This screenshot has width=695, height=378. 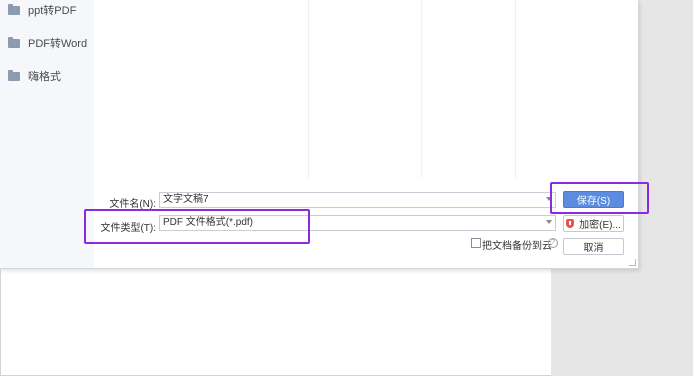 What do you see at coordinates (357, 200) in the screenshot?
I see `filename-input: 文字文稿7` at bounding box center [357, 200].